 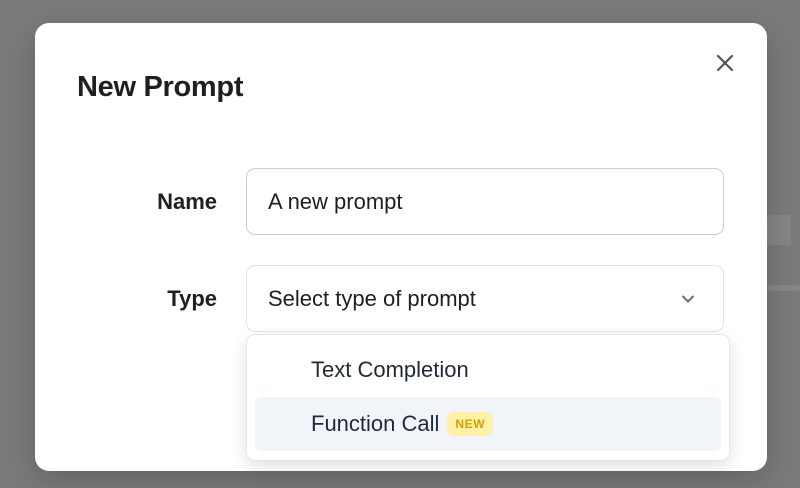 What do you see at coordinates (160, 87) in the screenshot?
I see `modal-title: New Prompt` at bounding box center [160, 87].